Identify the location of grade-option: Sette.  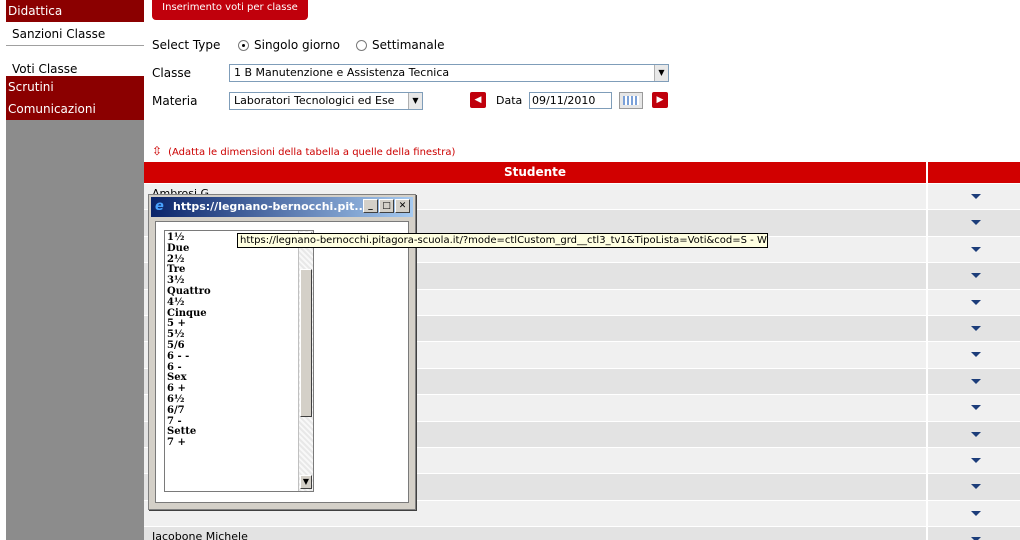
(232, 432).